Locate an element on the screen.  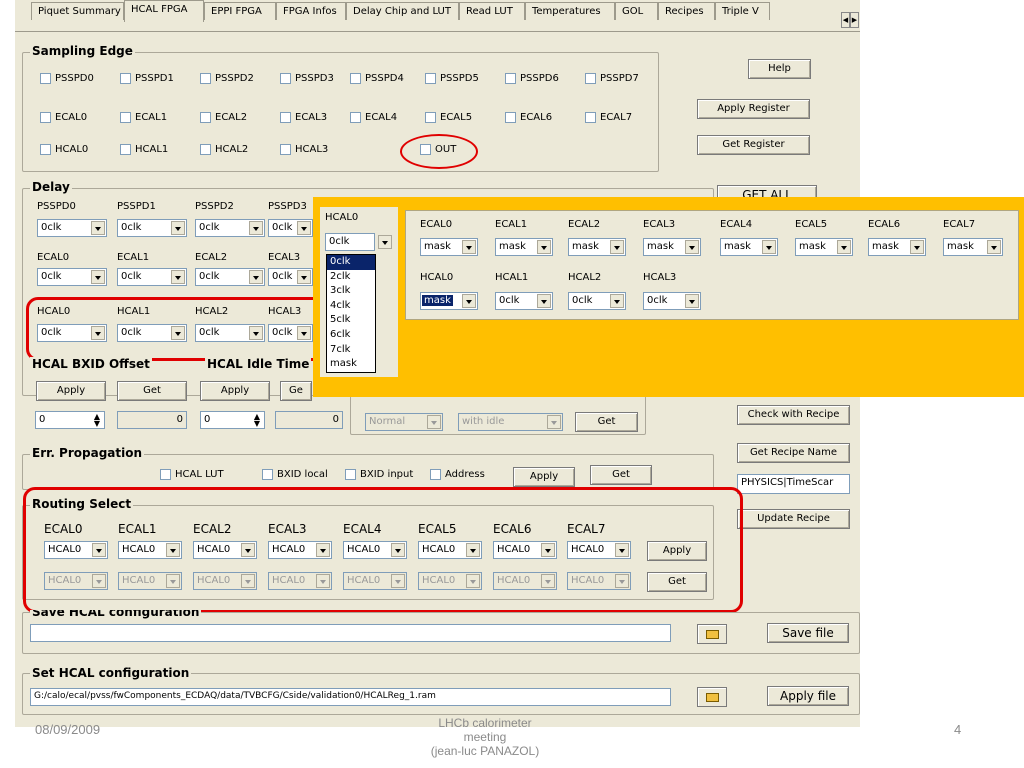
delay-select-psspd2: 0clk is located at coordinates (230, 228).